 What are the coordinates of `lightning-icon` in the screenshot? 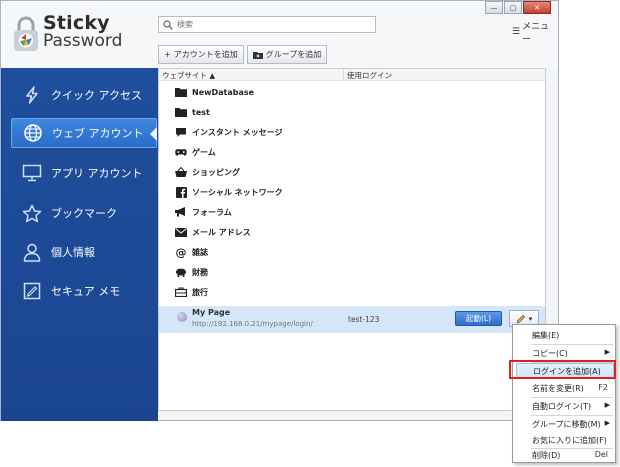 It's located at (32, 95).